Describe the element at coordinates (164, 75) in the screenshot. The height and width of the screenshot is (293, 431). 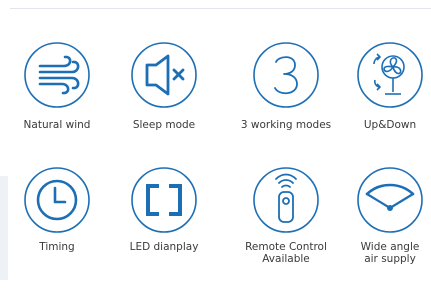
I see `mute-speaker-icon` at that location.